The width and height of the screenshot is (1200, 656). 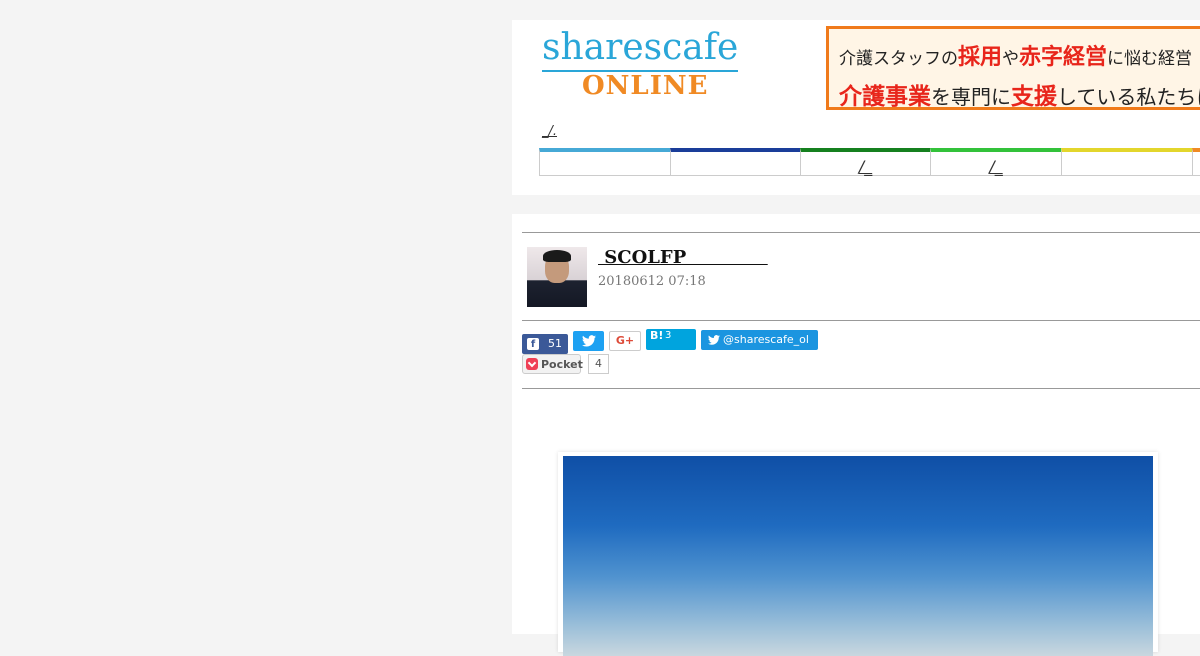 I want to click on follow-label: @sharescafe_ol, so click(x=766, y=339).